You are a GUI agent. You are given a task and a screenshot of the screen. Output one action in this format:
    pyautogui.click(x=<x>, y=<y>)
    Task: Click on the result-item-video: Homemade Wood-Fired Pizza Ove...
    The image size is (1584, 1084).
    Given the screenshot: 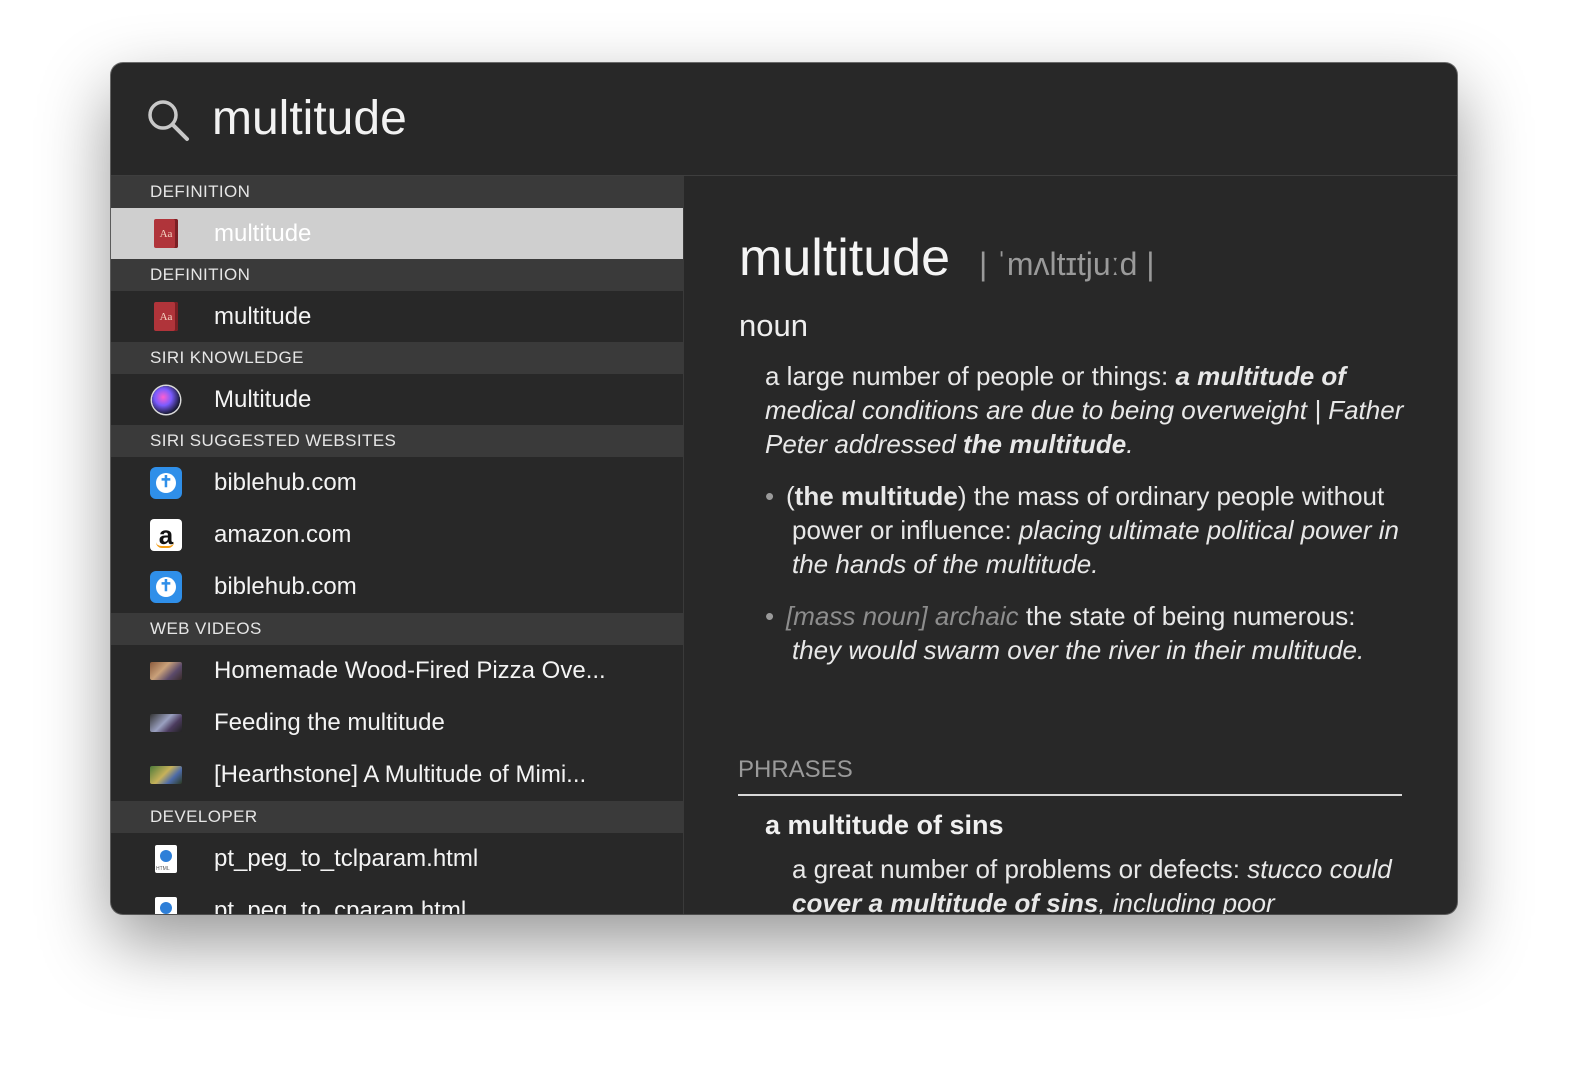 What is the action you would take?
    pyautogui.click(x=397, y=671)
    